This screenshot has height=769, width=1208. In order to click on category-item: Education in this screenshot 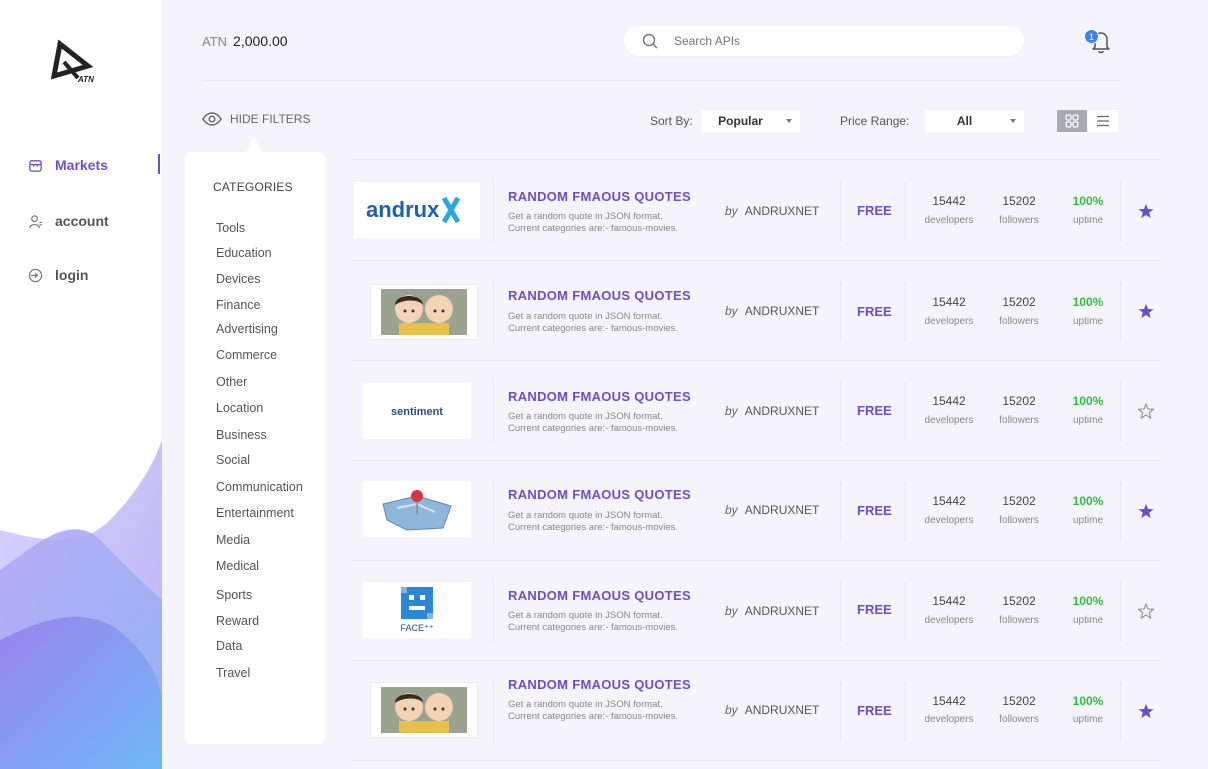, I will do `click(244, 253)`.